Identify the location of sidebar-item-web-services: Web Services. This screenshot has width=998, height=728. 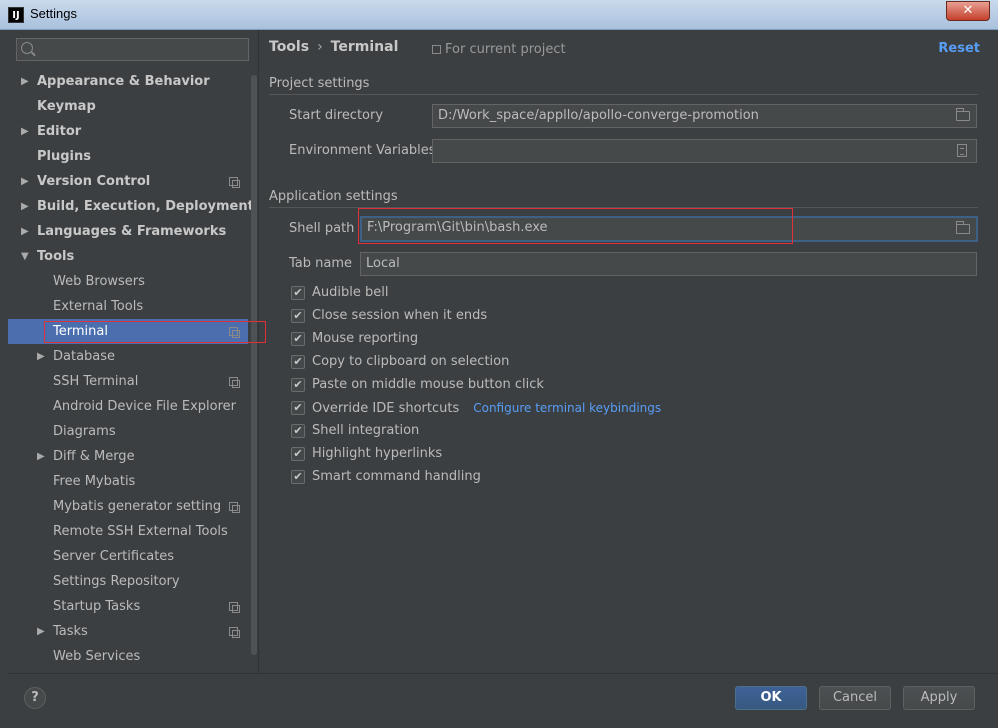
(128, 656).